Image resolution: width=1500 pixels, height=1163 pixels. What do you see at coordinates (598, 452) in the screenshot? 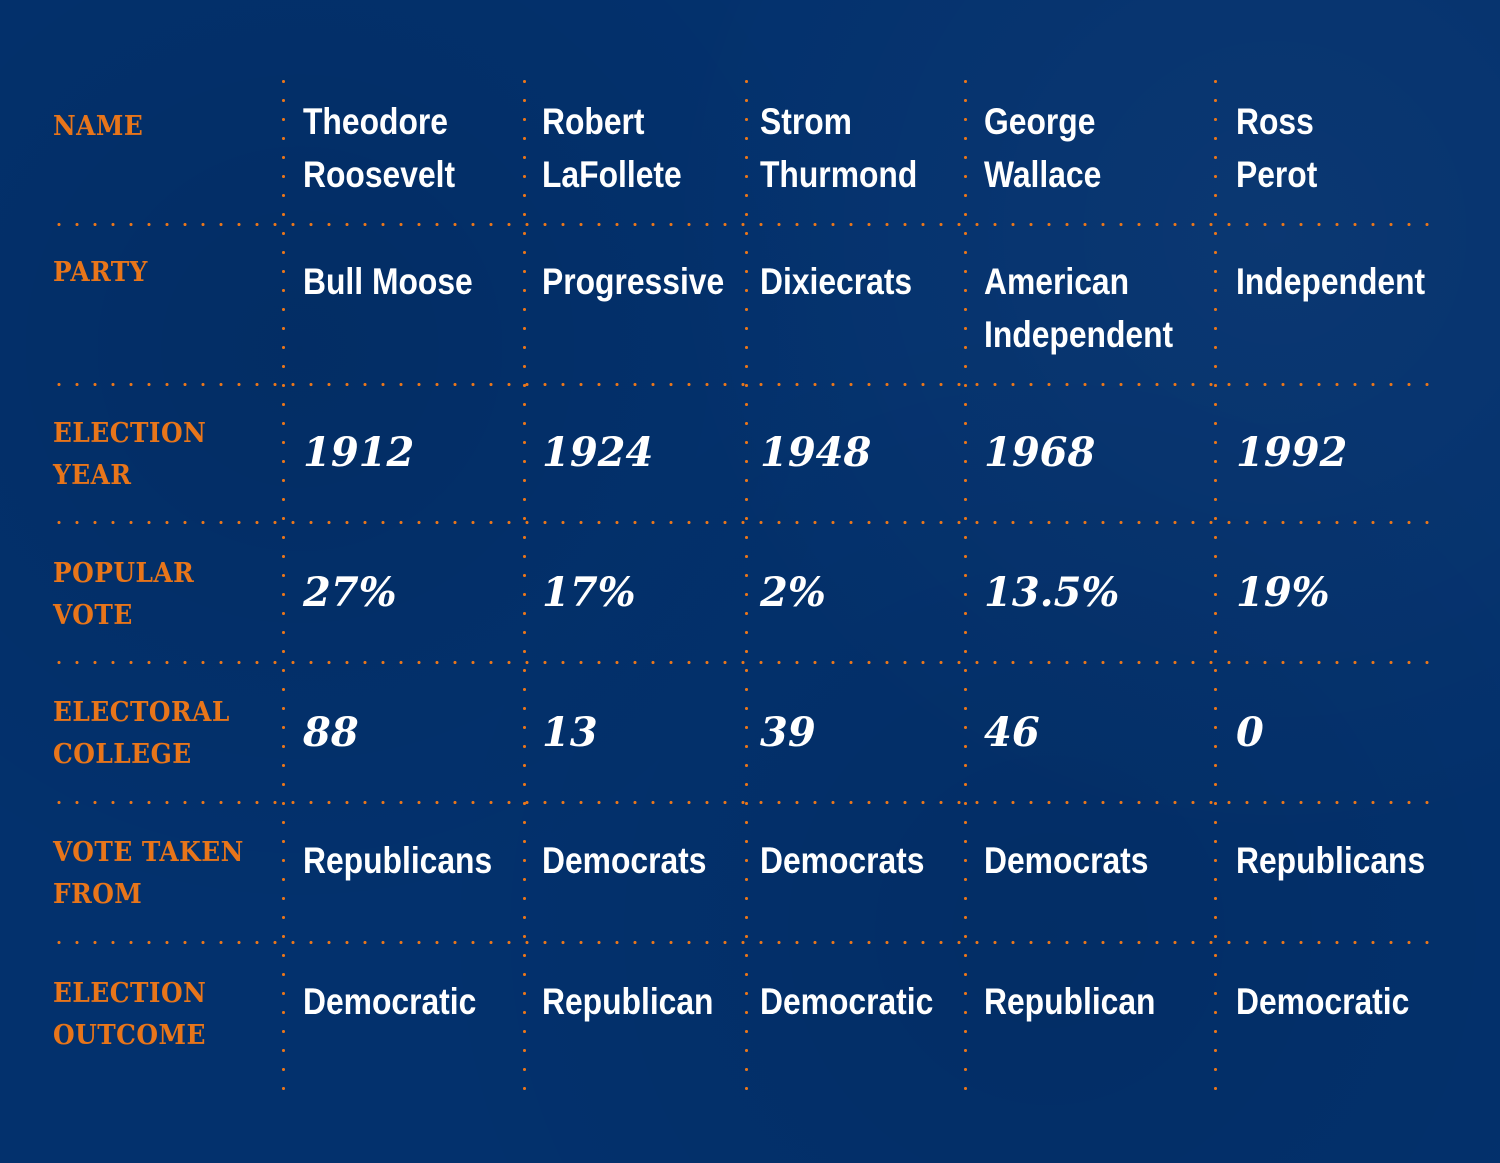
I see `table-cell: 1924` at bounding box center [598, 452].